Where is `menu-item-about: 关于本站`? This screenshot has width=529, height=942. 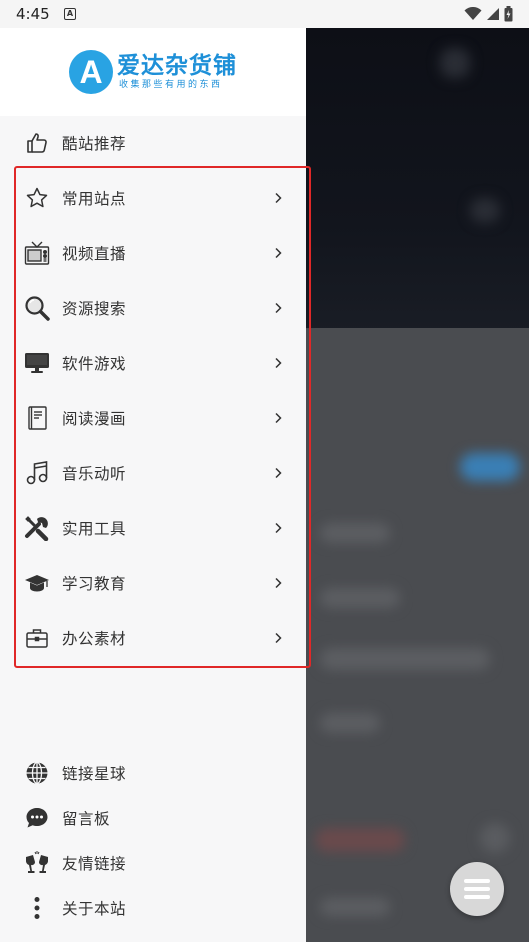
menu-item-about: 关于本站 is located at coordinates (153, 908).